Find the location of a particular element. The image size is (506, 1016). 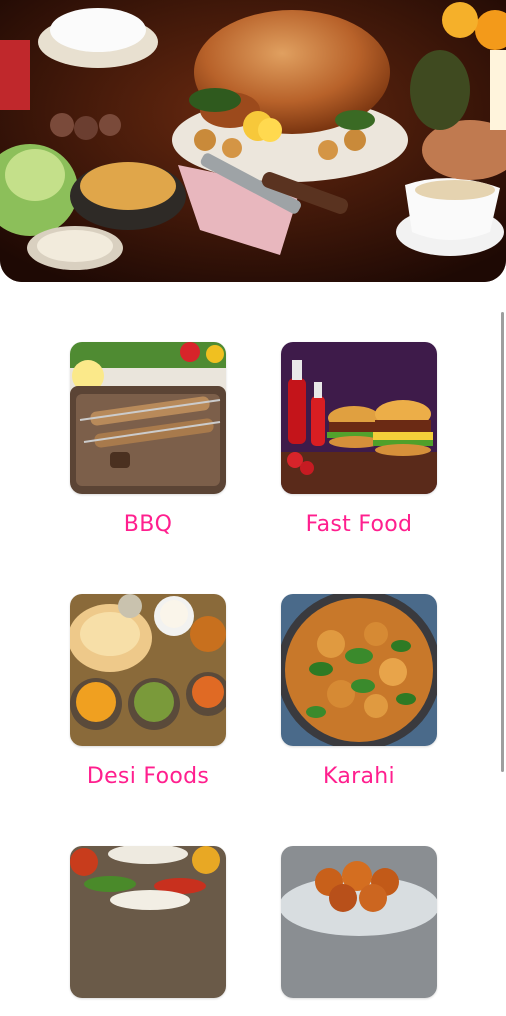

category-card-bbq: BBQ is located at coordinates (148, 439).